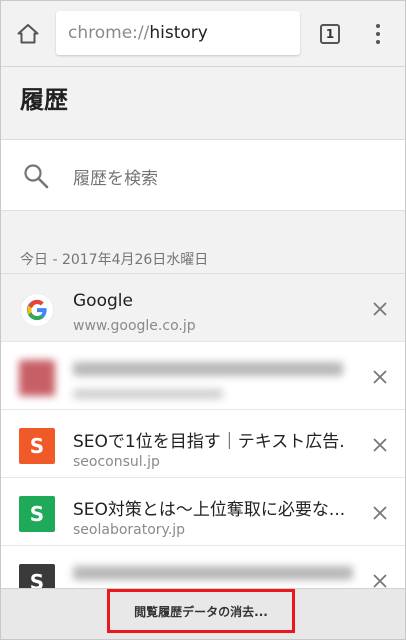  Describe the element at coordinates (203, 175) in the screenshot. I see `history-search-box: 履歴を検索` at that location.